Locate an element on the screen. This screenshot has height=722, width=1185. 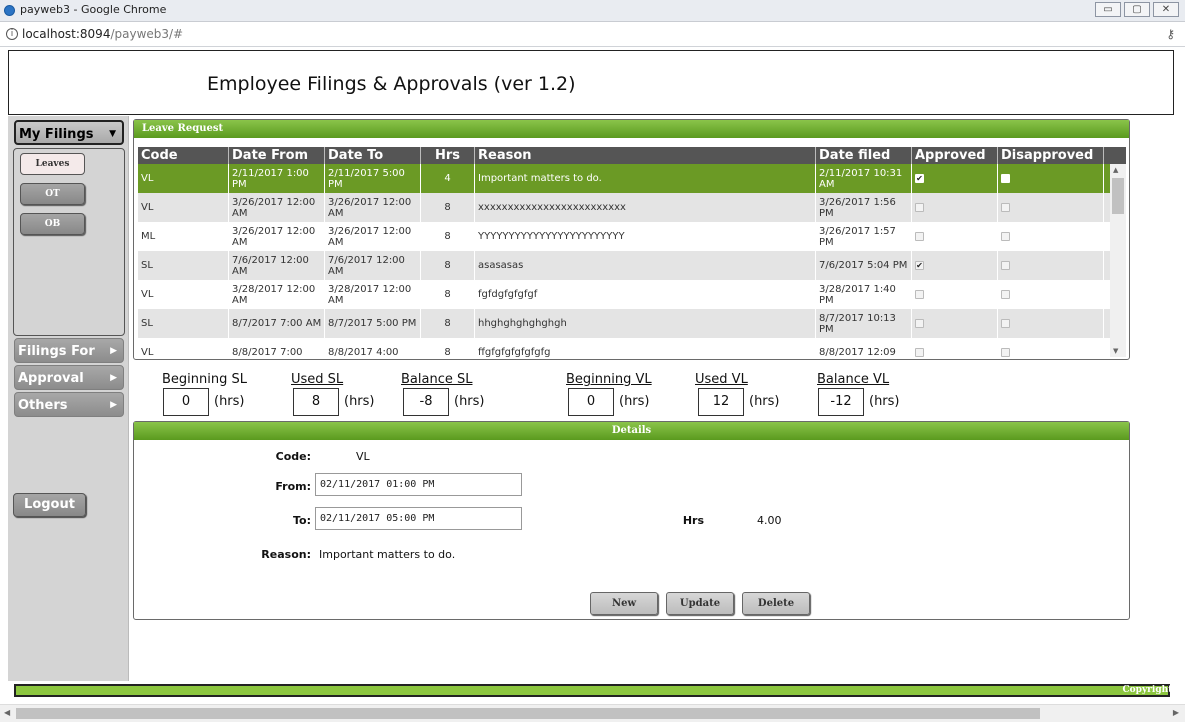
minimize-button: ▭ is located at coordinates (1108, 9).